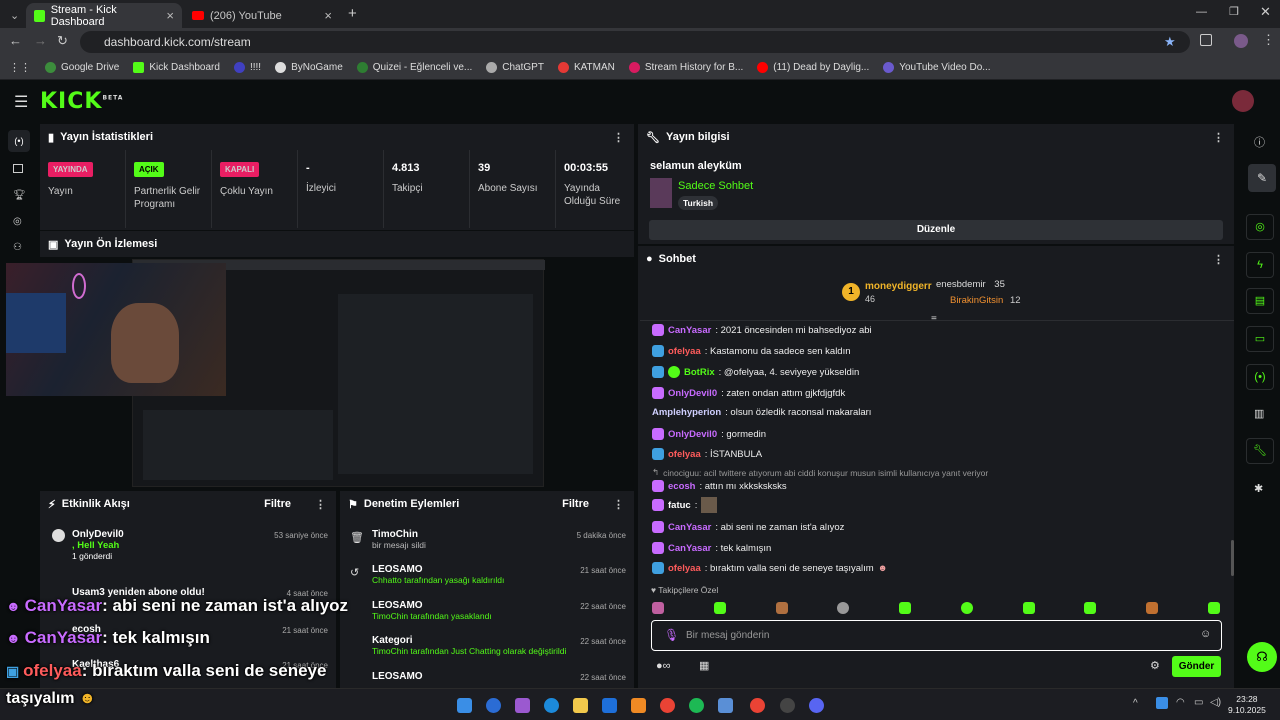 This screenshot has width=1280, height=720. I want to click on reload-icon: ↻, so click(62, 41).